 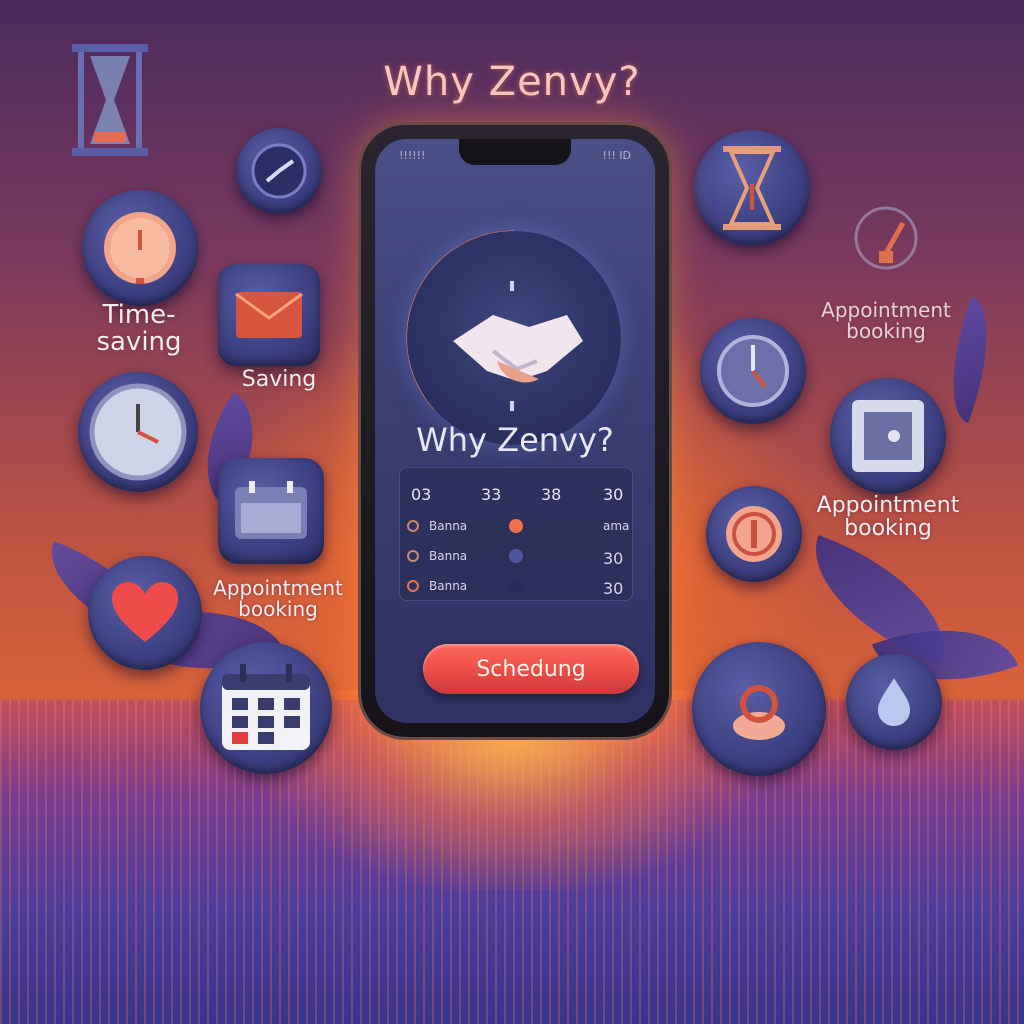 What do you see at coordinates (279, 379) in the screenshot?
I see `saving-label: Saving` at bounding box center [279, 379].